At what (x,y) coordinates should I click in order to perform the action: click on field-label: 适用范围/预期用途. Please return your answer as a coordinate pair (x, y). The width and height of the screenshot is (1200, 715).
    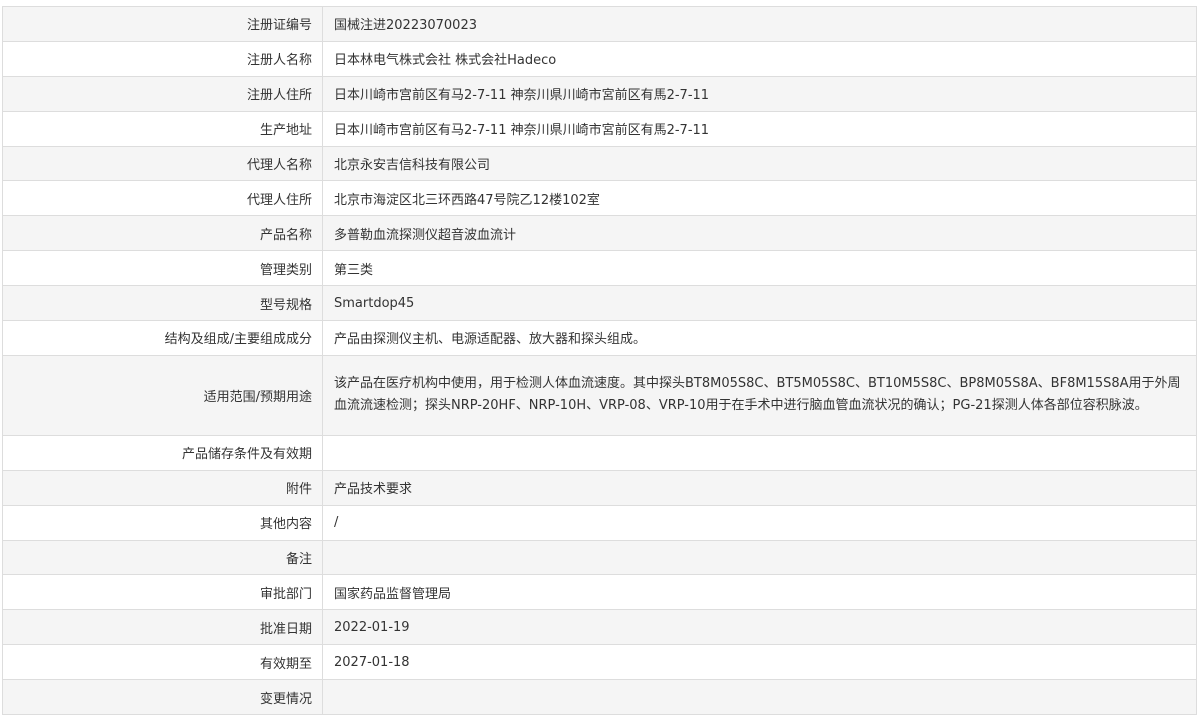
    Looking at the image, I should click on (162, 395).